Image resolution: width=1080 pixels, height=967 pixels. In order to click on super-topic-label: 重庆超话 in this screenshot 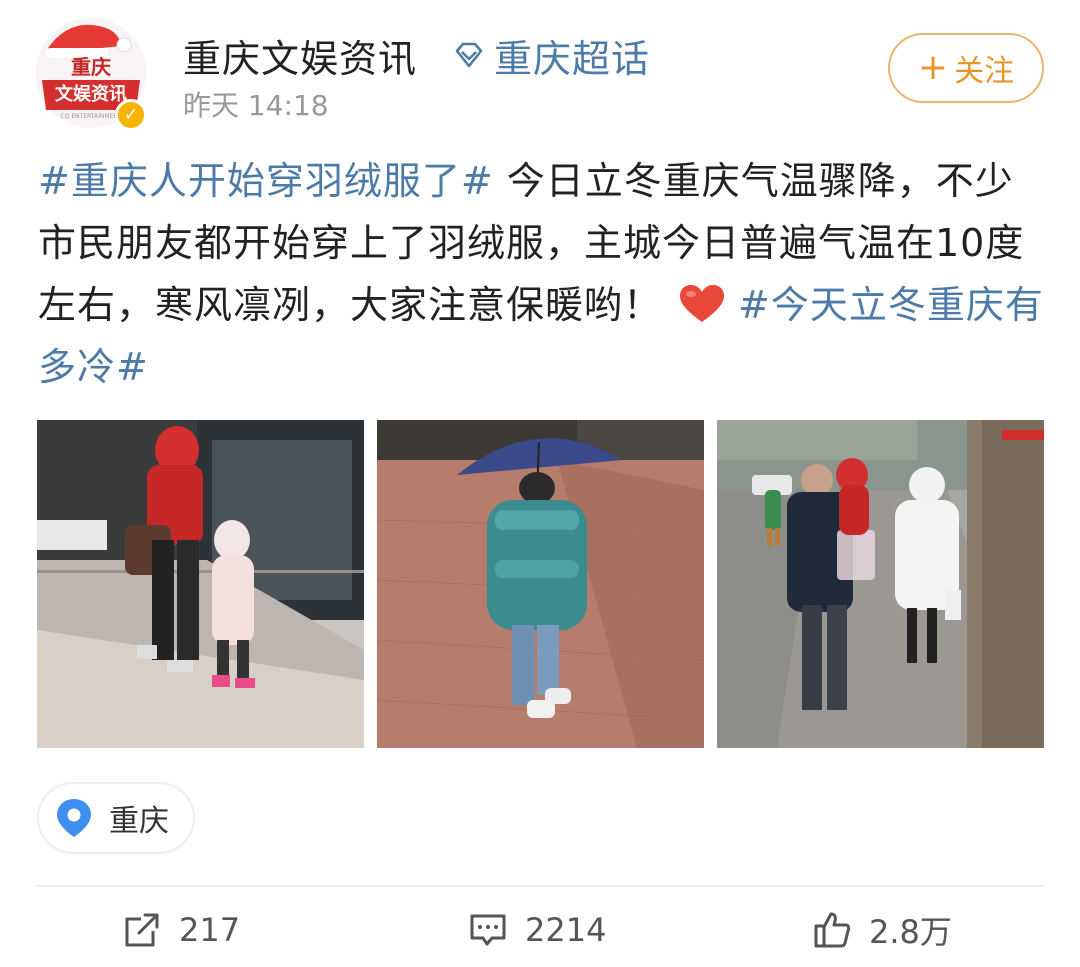, I will do `click(572, 59)`.